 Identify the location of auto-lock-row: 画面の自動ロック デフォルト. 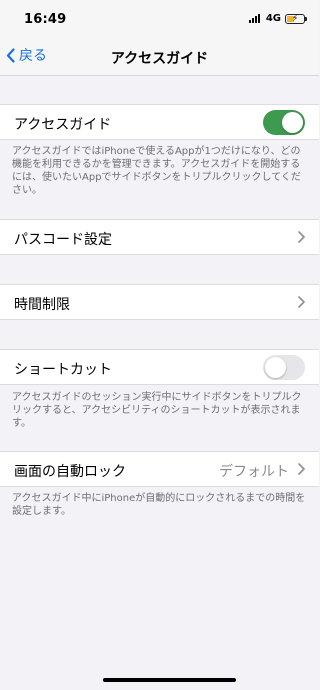
(159, 469).